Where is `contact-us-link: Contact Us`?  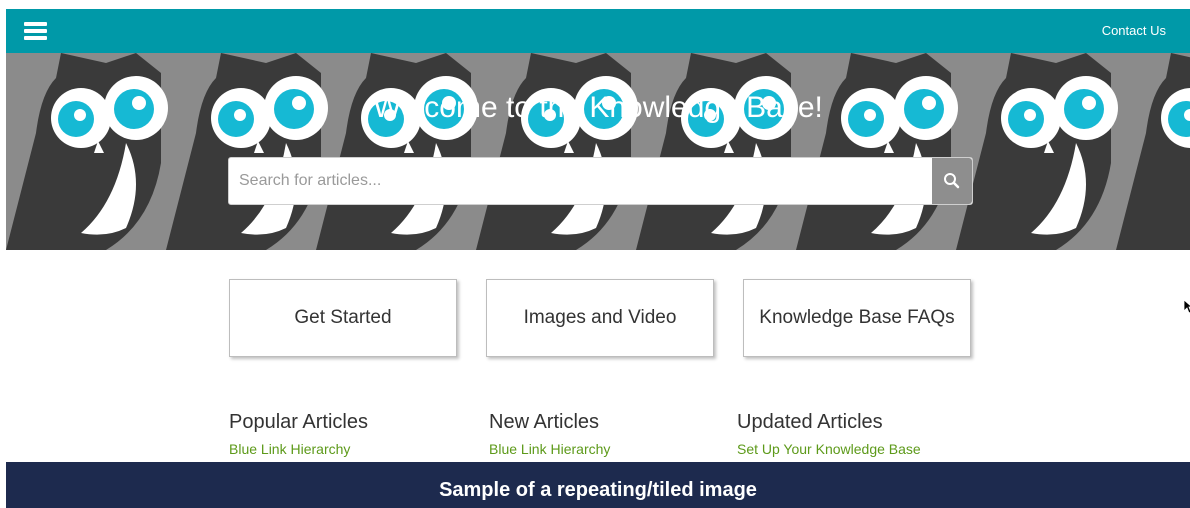 contact-us-link: Contact Us is located at coordinates (1134, 30).